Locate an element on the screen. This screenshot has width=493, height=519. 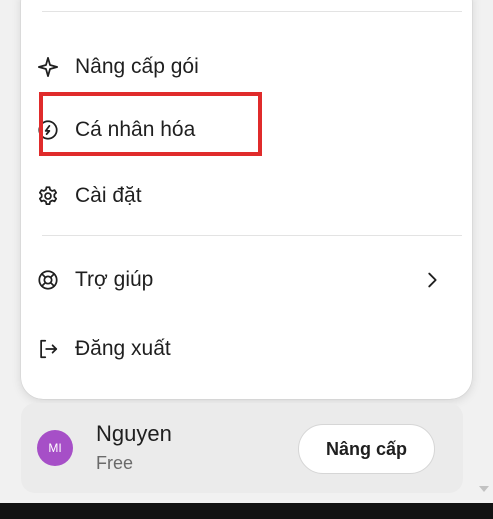
avatar: MI is located at coordinates (55, 448).